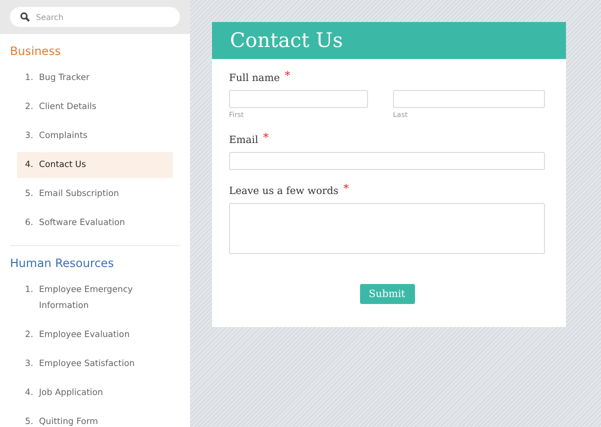 Image resolution: width=601 pixels, height=427 pixels. Describe the element at coordinates (95, 364) in the screenshot. I see `sidebar-item: 3. Employee Satisfaction` at that location.